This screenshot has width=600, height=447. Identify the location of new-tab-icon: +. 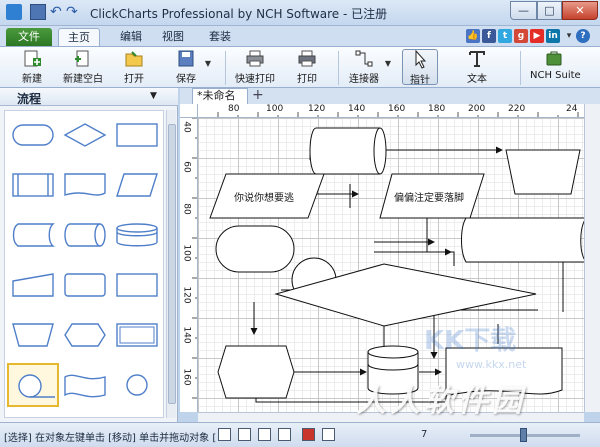
(258, 95).